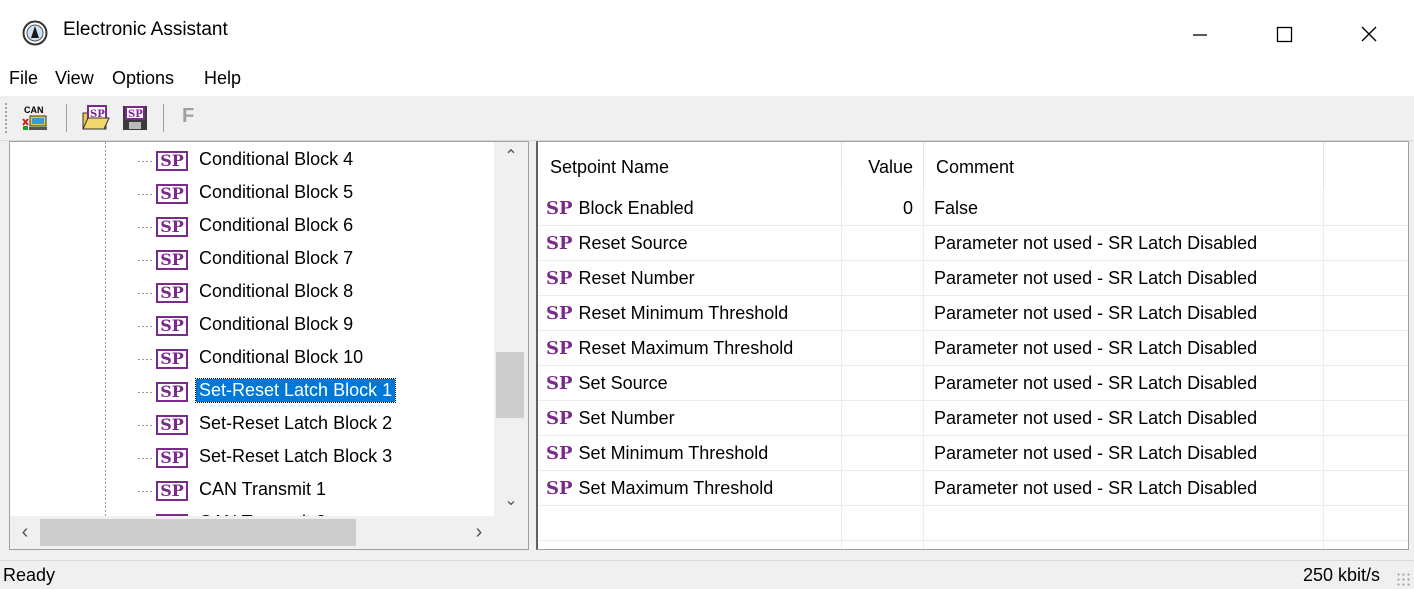  Describe the element at coordinates (690, 166) in the screenshot. I see `column-header-setpoint-name: Setpoint Name` at that location.